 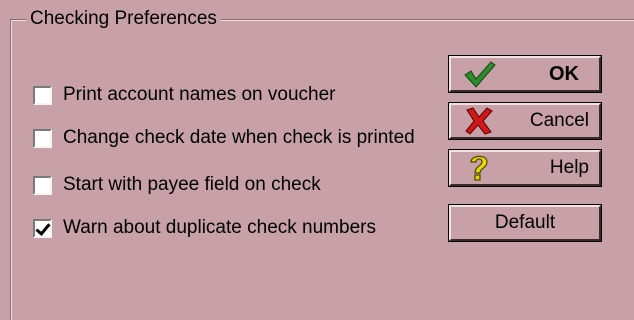 I want to click on checkbox-warn-duplicate, so click(x=42, y=228).